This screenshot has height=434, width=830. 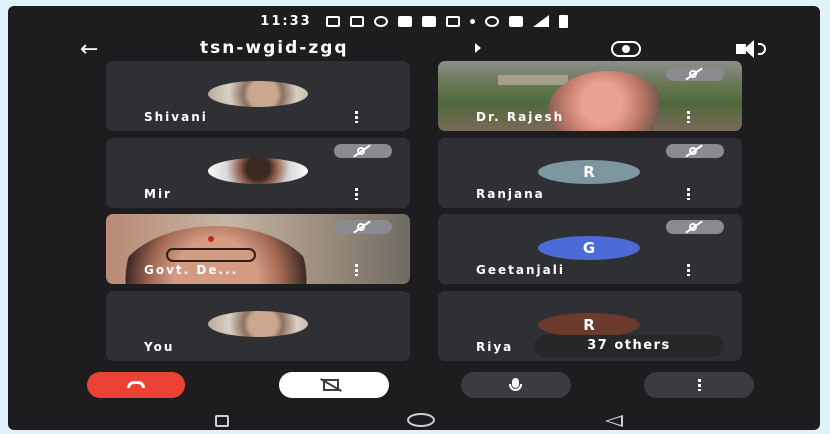 I want to click on avatar: G, so click(x=589, y=248).